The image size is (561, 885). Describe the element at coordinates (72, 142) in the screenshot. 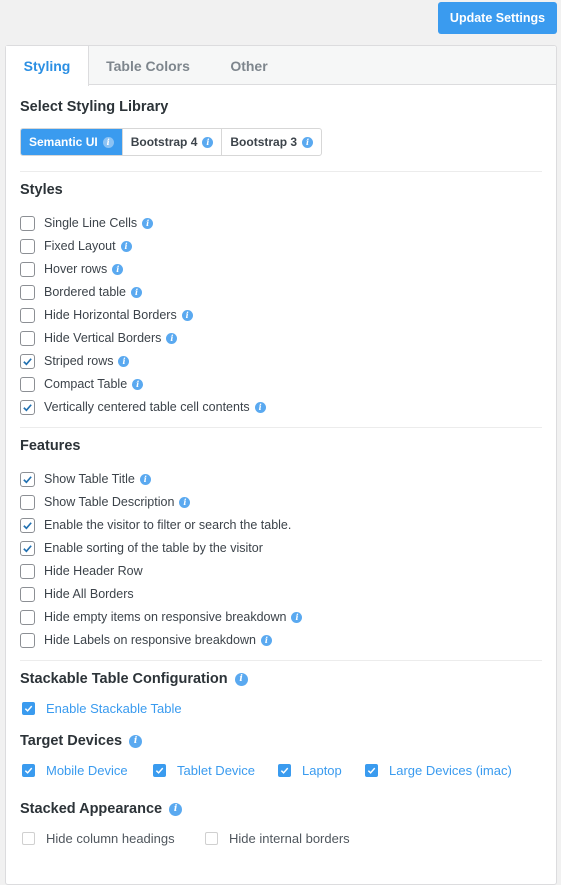

I see `library-option-semantic-ui: Semantic UI i` at that location.